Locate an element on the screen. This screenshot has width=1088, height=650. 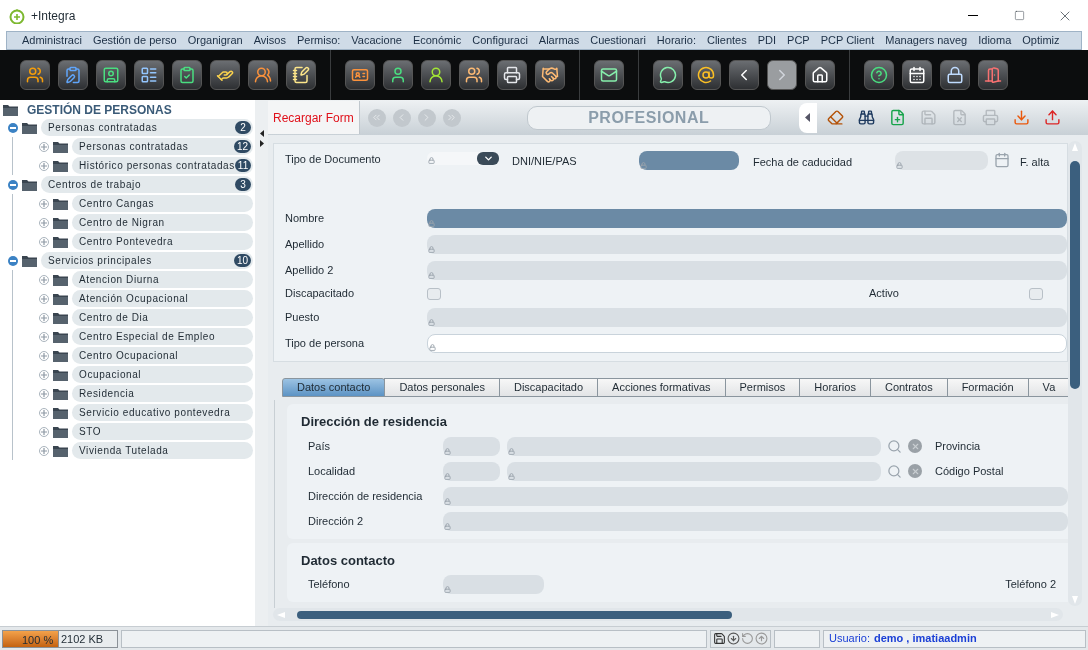
tree-item: Centro Especial de Empleo is located at coordinates (162, 336).